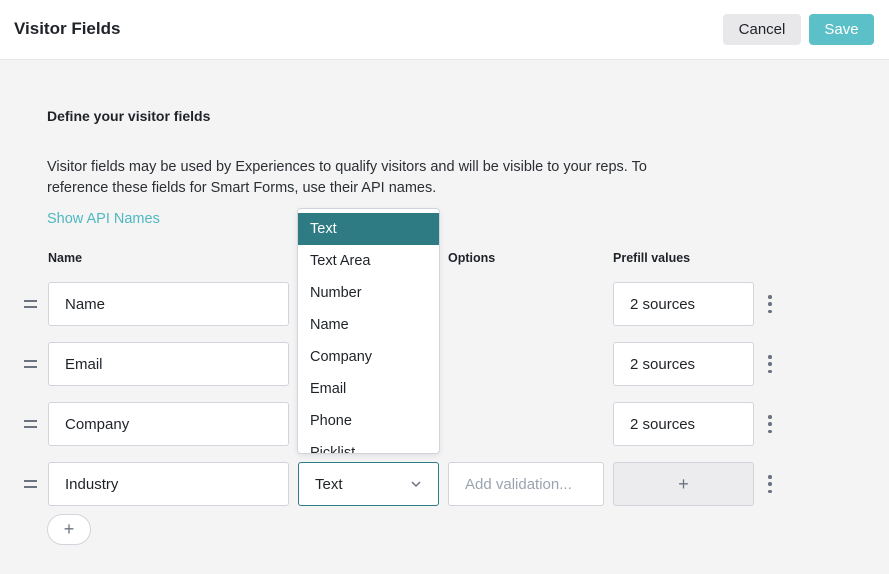 The width and height of the screenshot is (889, 574). I want to click on cancel-button: Cancel, so click(762, 29).